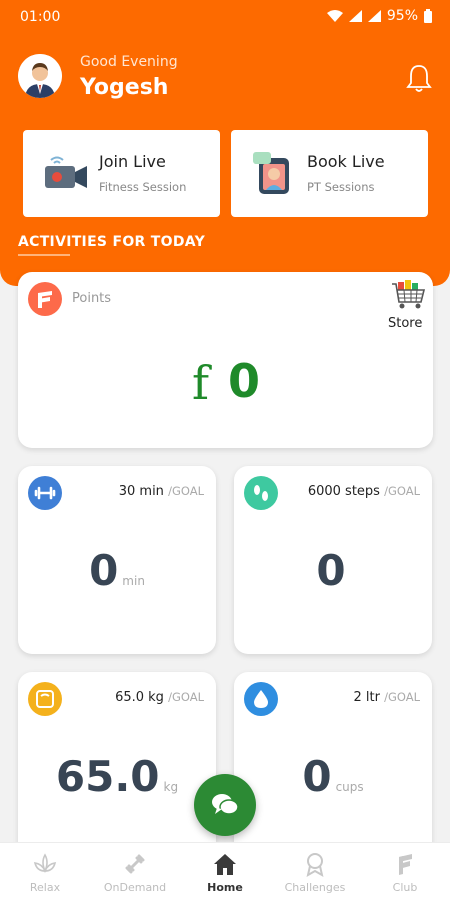  Describe the element at coordinates (225, 864) in the screenshot. I see `home-icon` at that location.